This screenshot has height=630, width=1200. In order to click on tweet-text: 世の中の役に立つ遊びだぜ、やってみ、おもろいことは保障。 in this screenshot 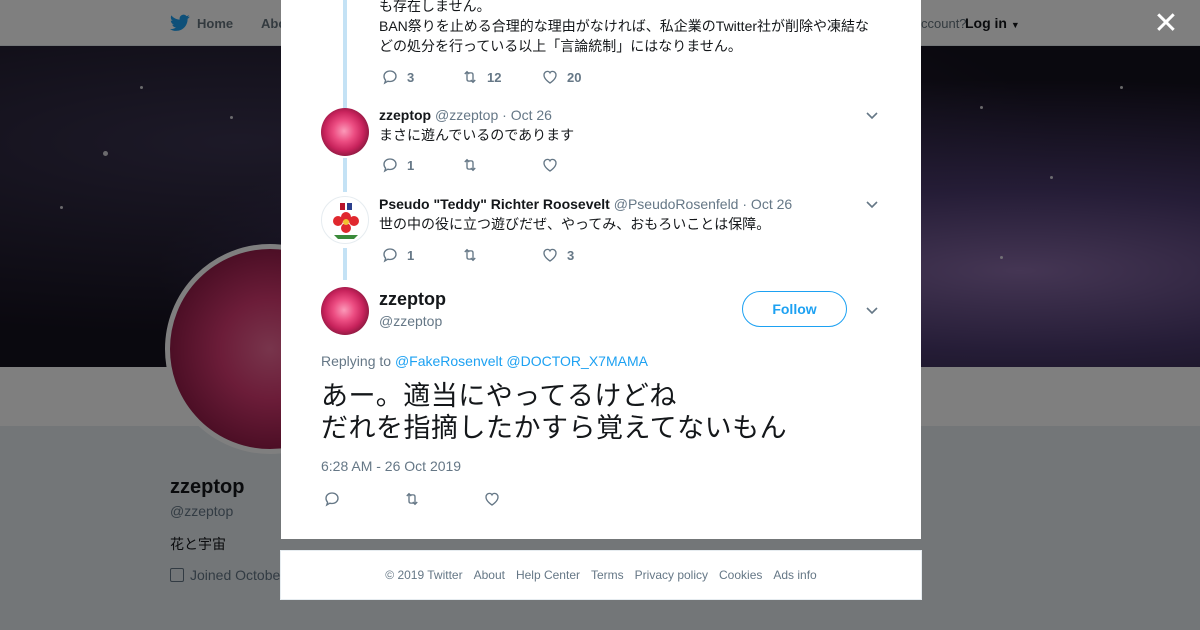, I will do `click(575, 224)`.